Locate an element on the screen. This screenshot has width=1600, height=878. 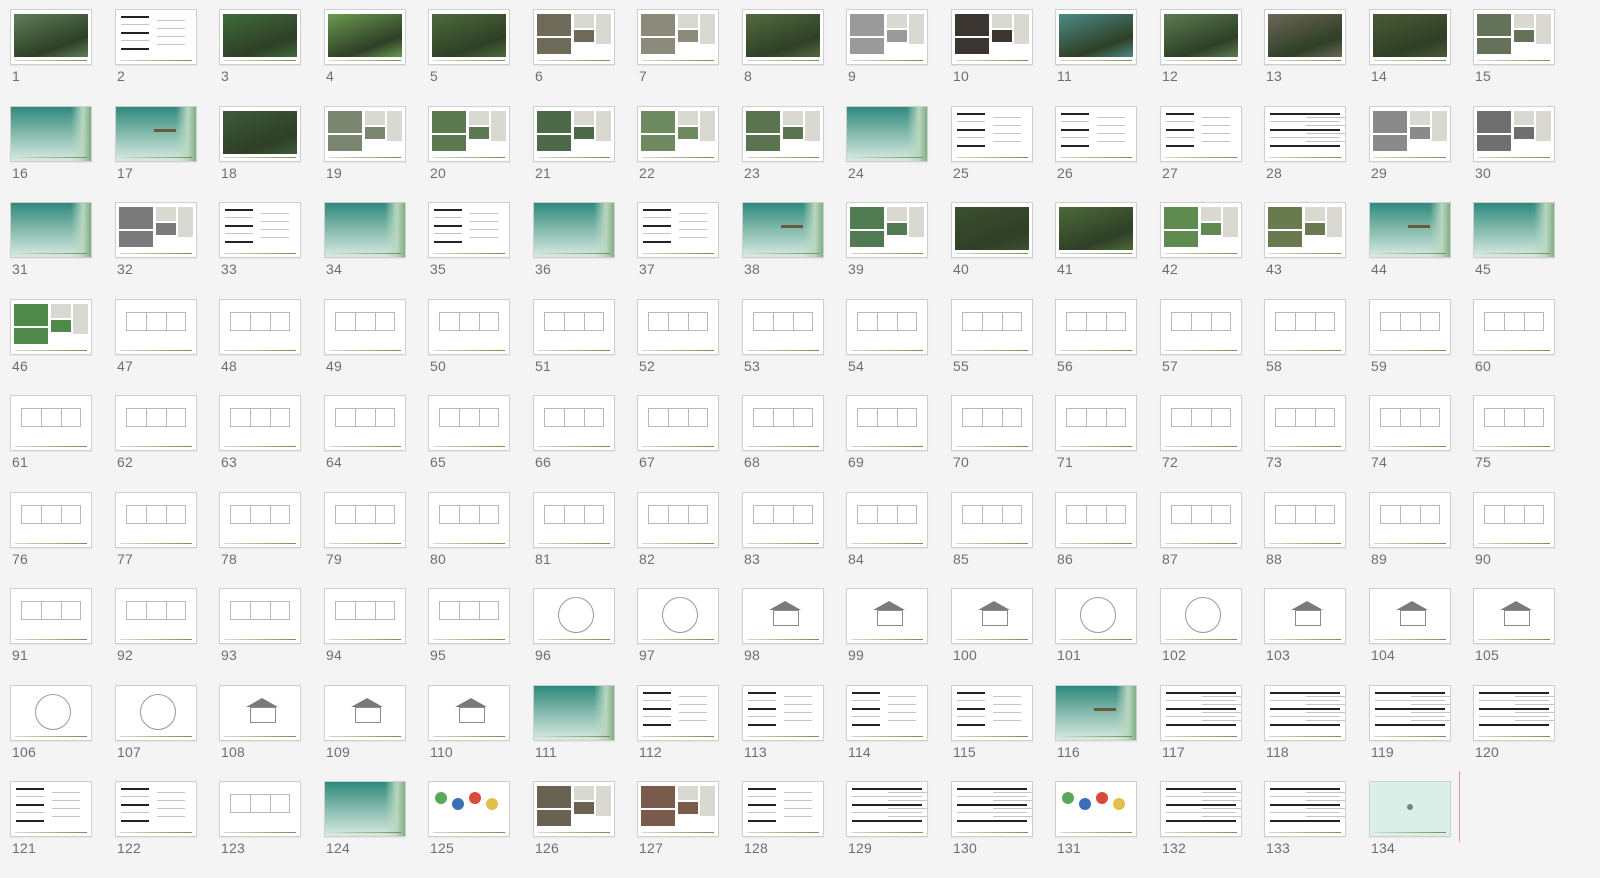
slide-thumbnail: 74 is located at coordinates (1410, 432).